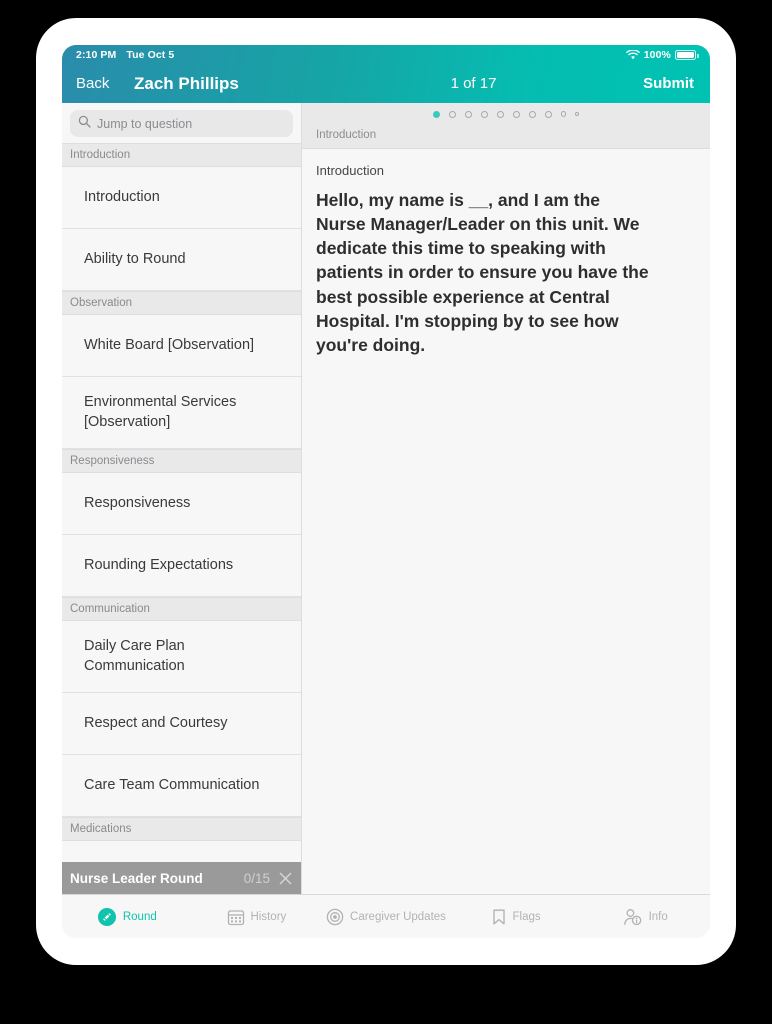  I want to click on section-header-introduction: Introduction, so click(181, 155).